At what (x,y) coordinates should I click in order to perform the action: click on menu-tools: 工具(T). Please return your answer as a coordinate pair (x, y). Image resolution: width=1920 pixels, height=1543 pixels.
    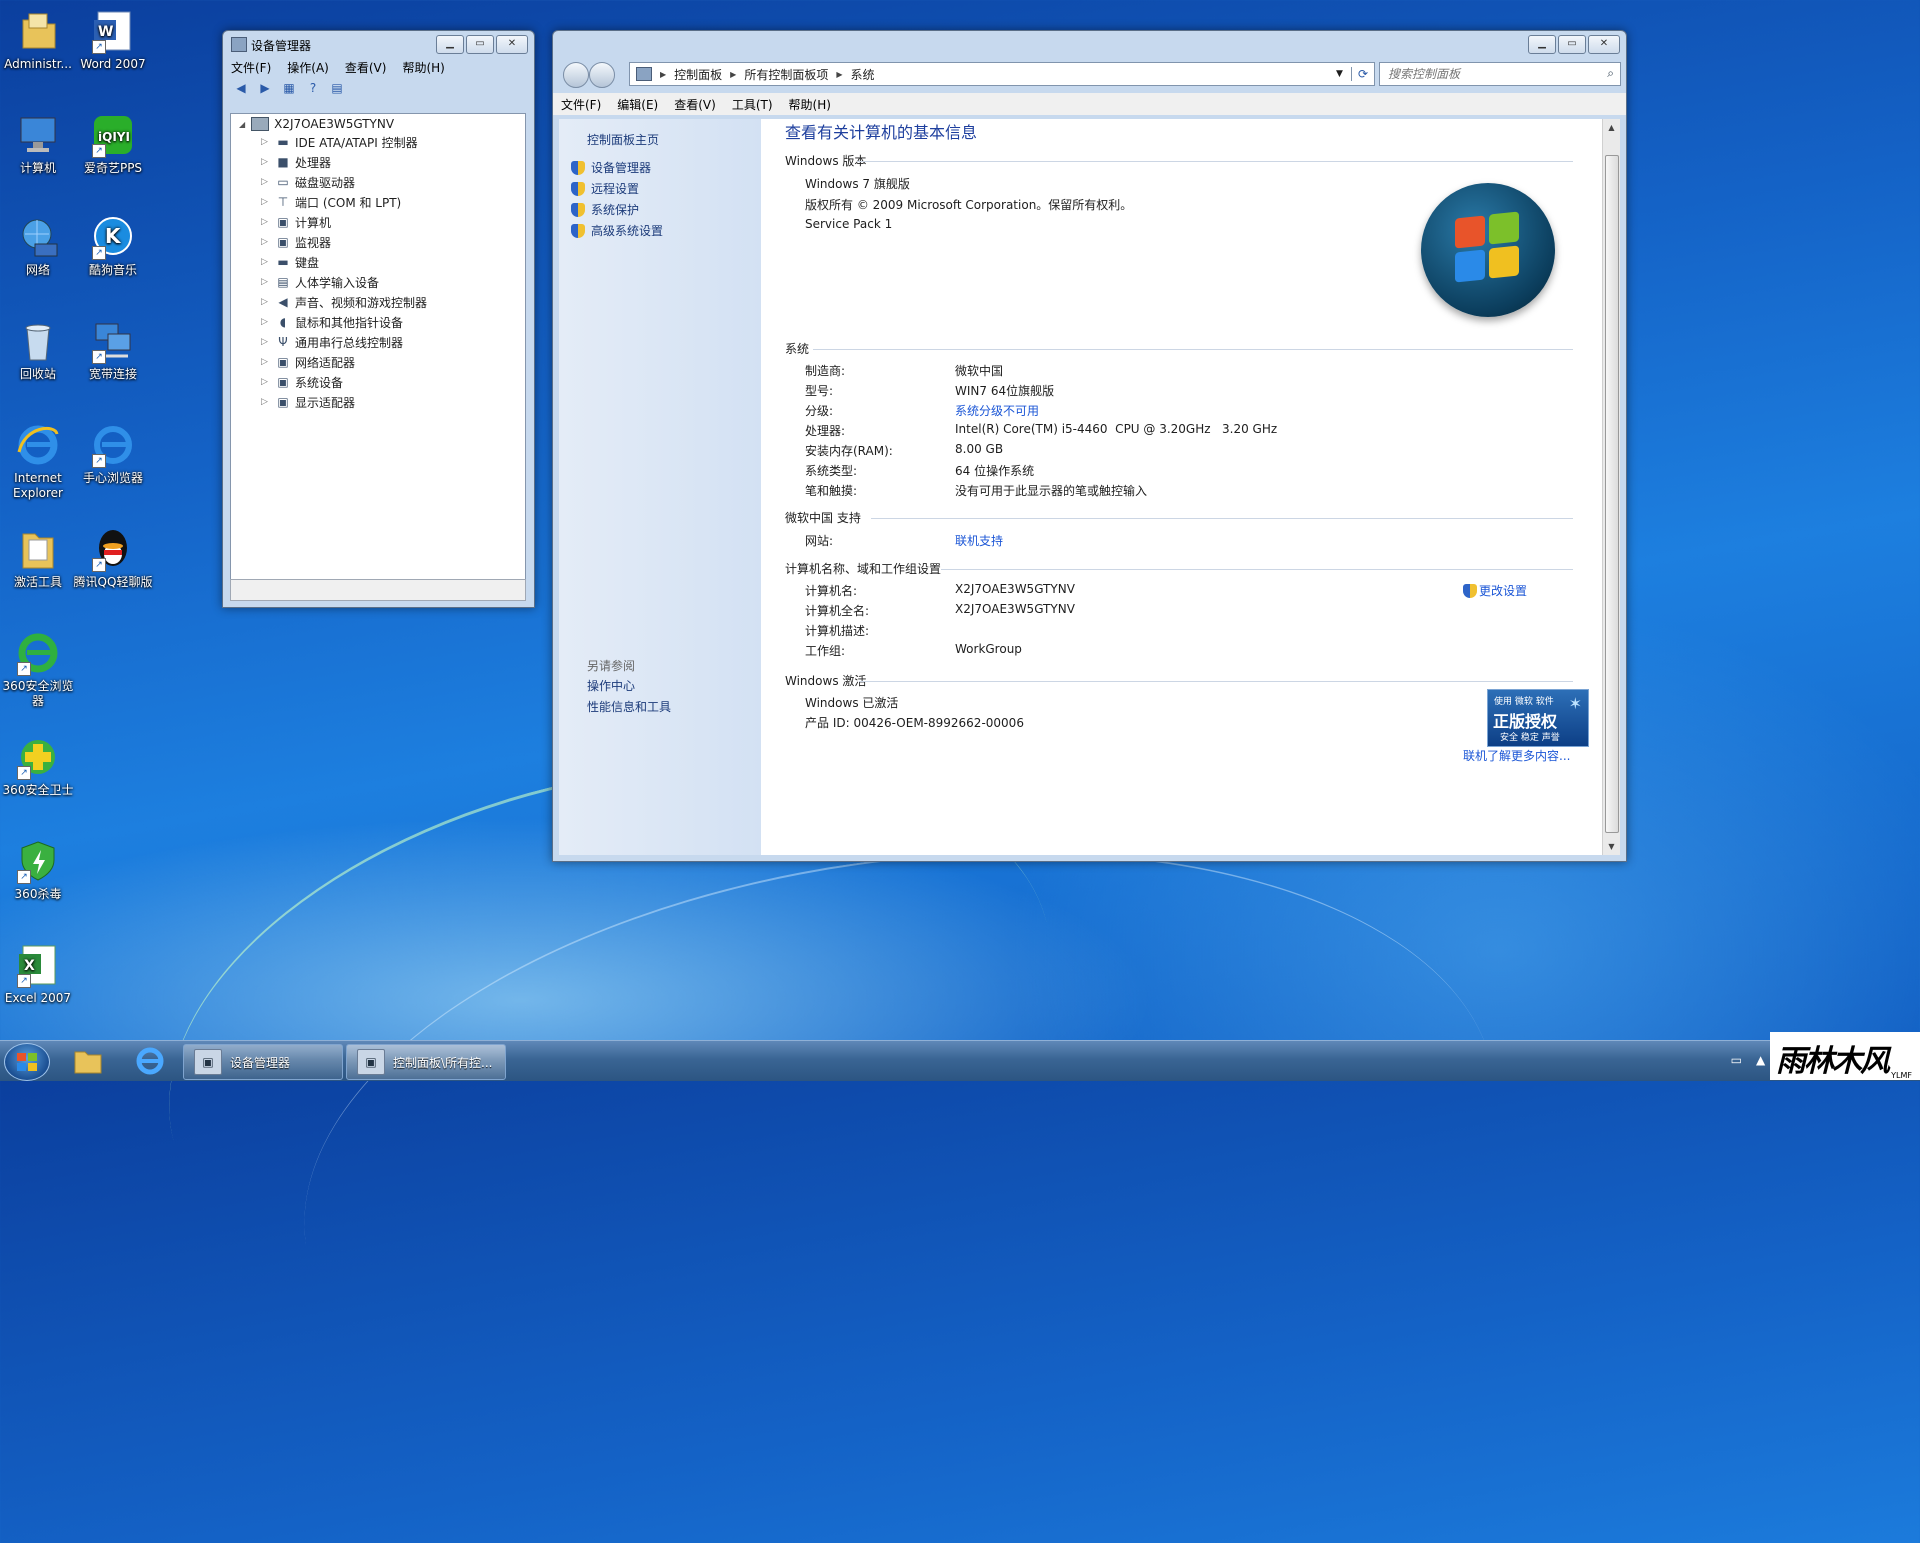
    Looking at the image, I should click on (752, 104).